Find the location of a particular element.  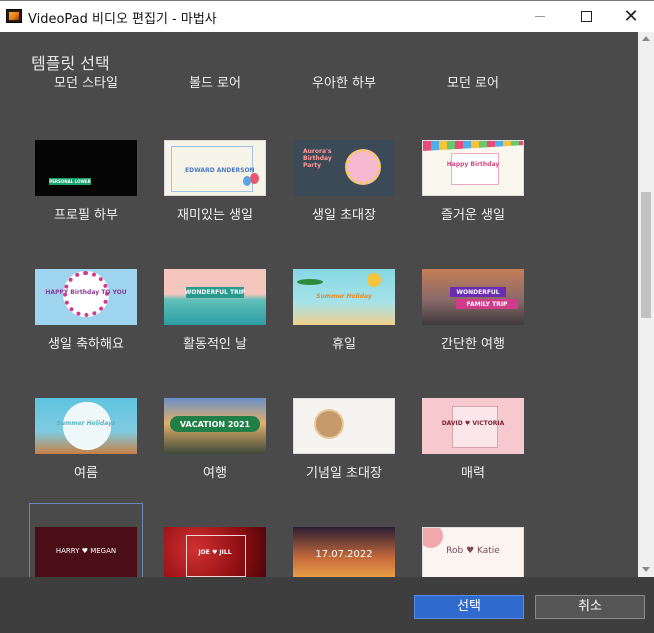

template-label: 재미있는 생일 is located at coordinates (215, 215).